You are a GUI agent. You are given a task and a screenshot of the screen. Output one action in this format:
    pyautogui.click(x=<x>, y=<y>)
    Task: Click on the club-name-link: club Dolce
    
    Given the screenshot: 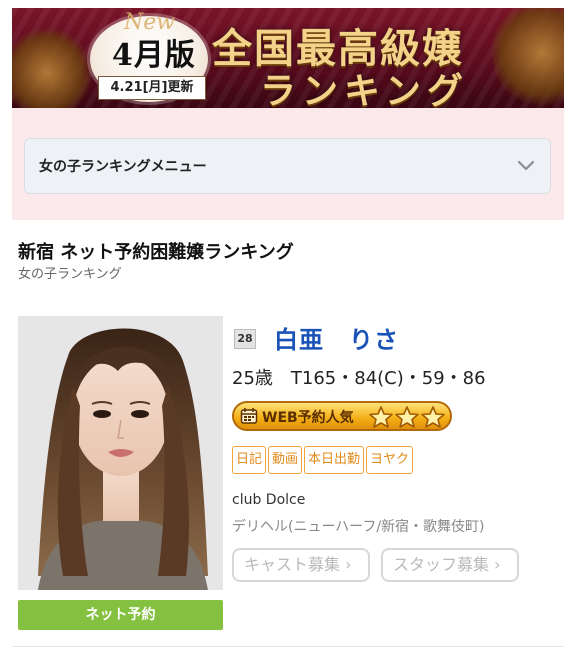 What is the action you would take?
    pyautogui.click(x=268, y=500)
    